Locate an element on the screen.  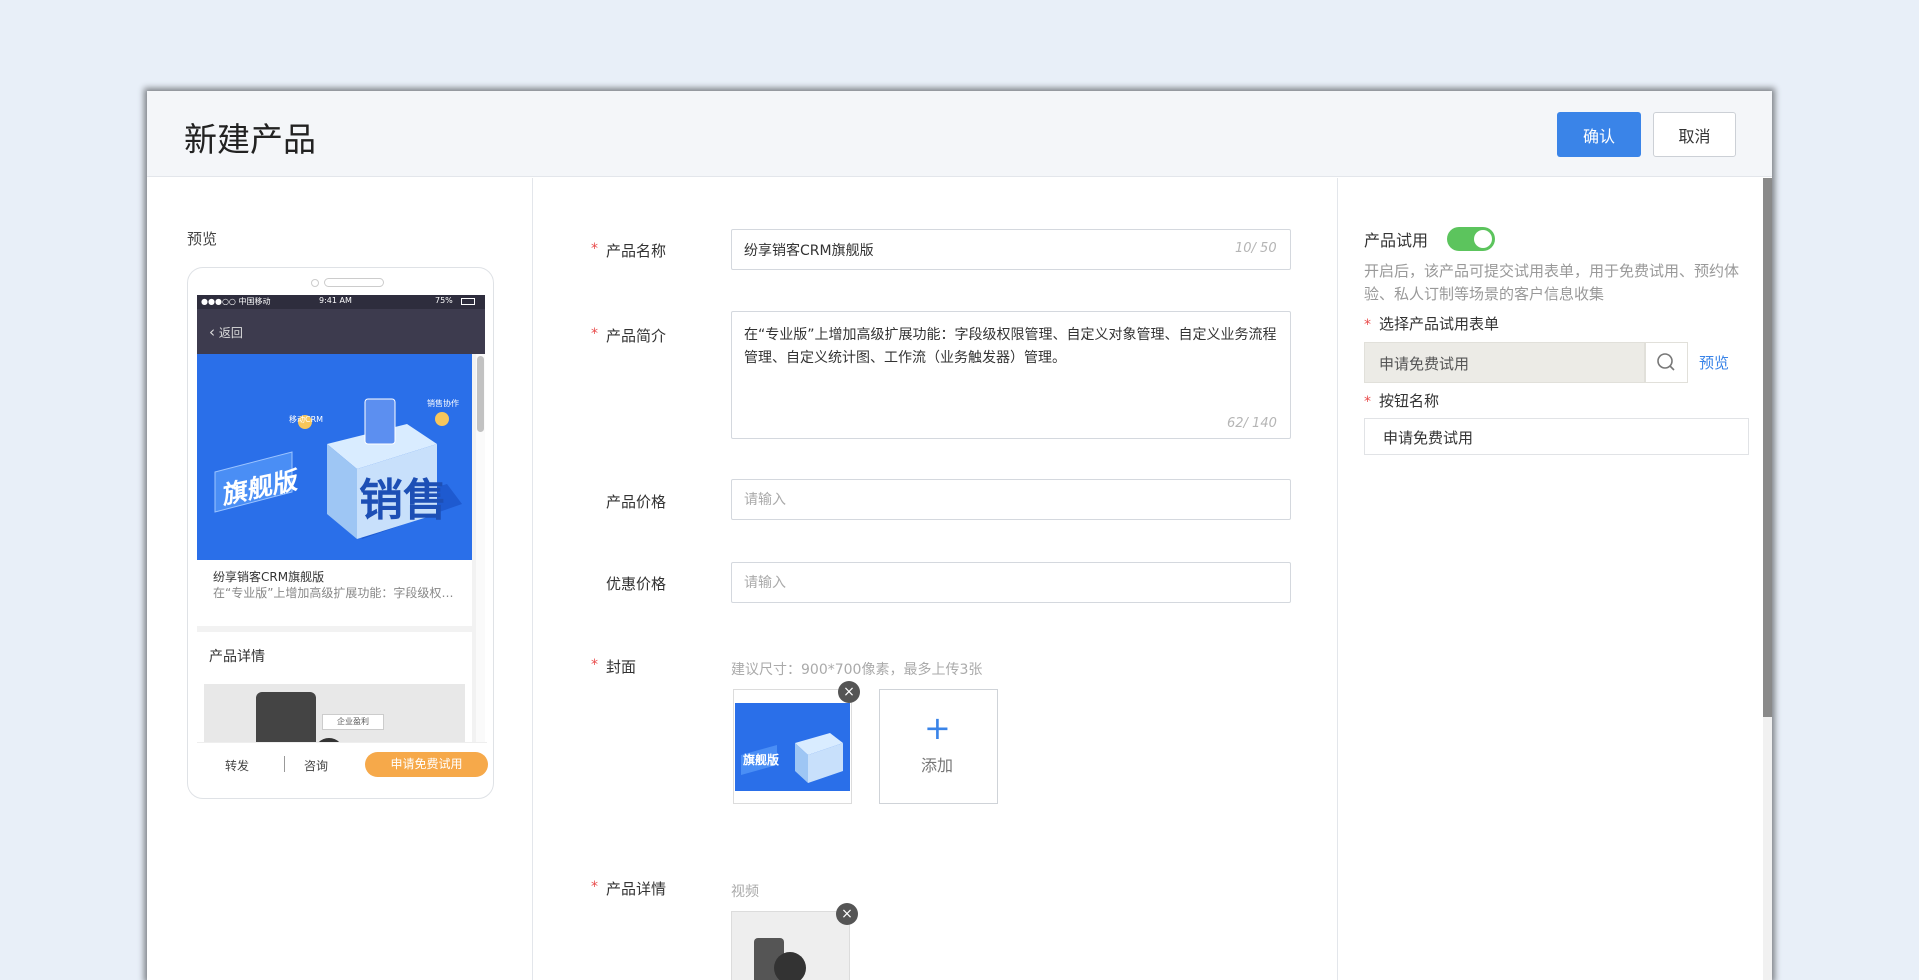
trial-toggle is located at coordinates (1471, 239).